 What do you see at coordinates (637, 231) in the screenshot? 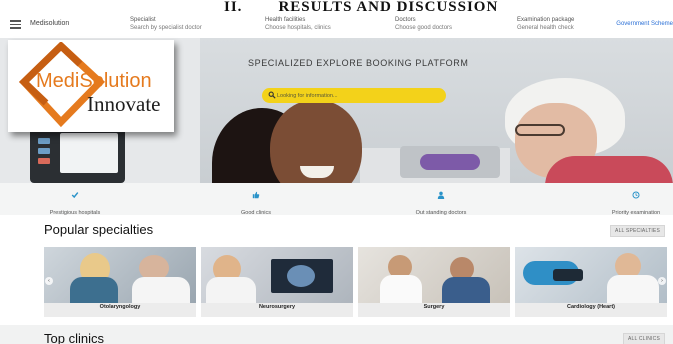
I see `all-specialties-button: ALL SPECIALTIES` at bounding box center [637, 231].